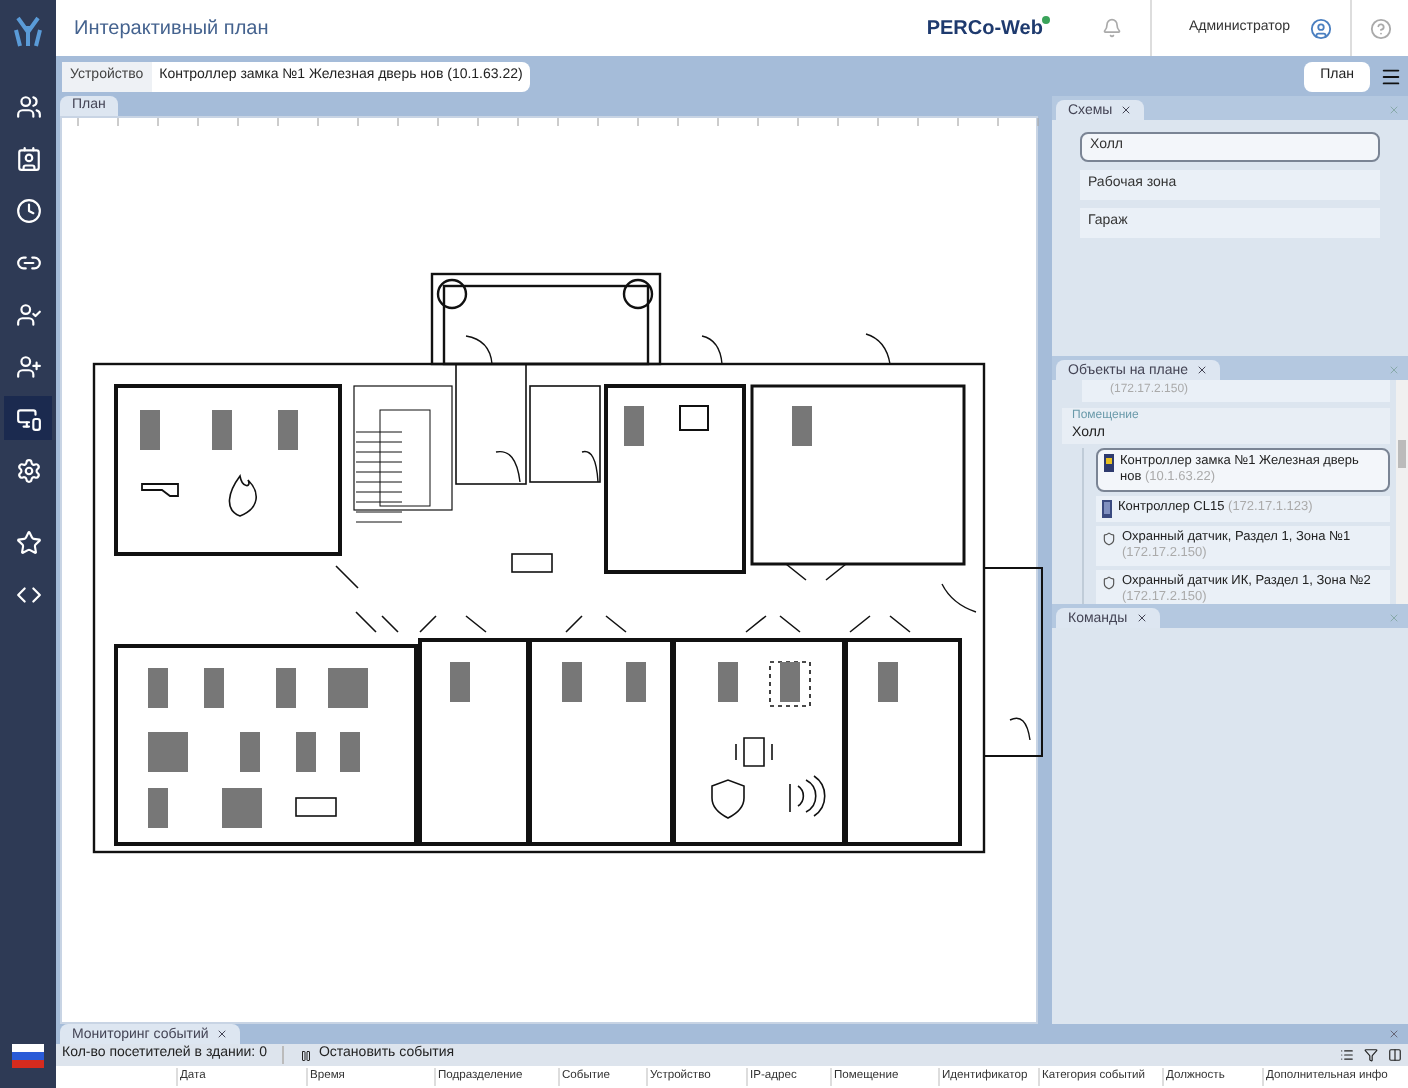 The height and width of the screenshot is (1088, 1408). Describe the element at coordinates (1391, 76) in the screenshot. I see `menu-icon` at that location.